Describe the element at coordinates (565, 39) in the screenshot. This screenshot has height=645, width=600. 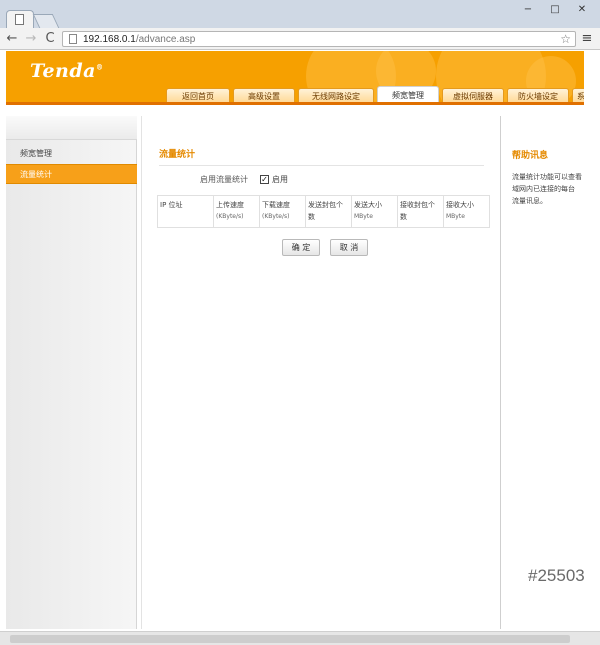
I see `bookmark-star-icon: ☆` at that location.